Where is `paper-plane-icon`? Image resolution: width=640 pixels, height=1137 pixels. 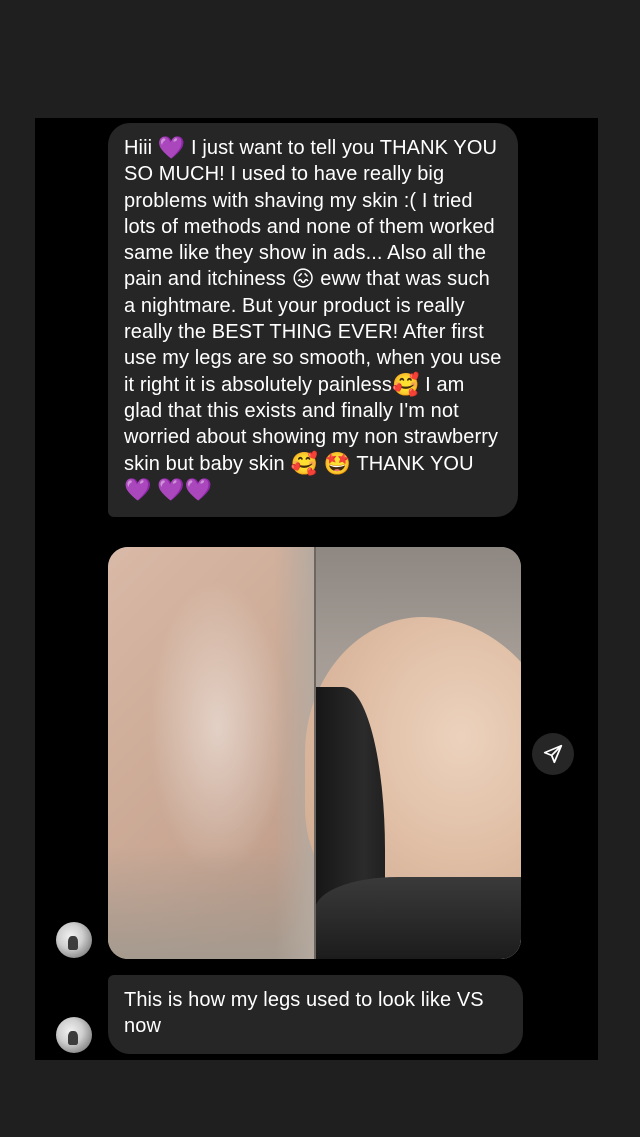 paper-plane-icon is located at coordinates (553, 754).